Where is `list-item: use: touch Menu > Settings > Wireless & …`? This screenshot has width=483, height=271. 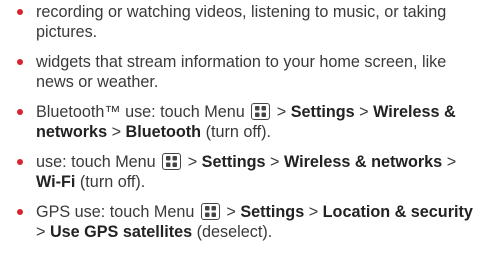
list-item: use: touch Menu > Settings > Wireless & … is located at coordinates (246, 172).